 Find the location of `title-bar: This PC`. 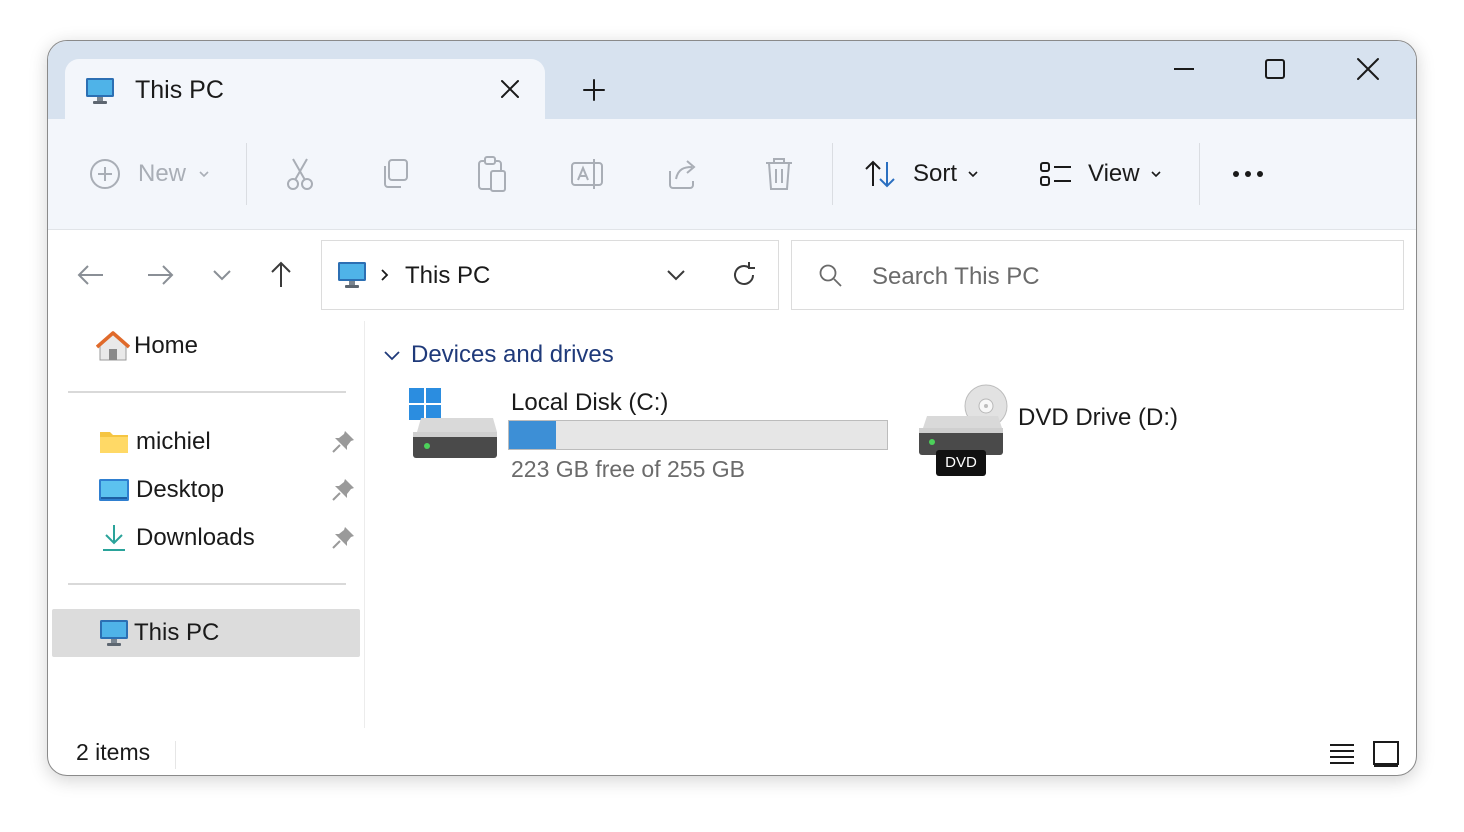

title-bar: This PC is located at coordinates (732, 81).